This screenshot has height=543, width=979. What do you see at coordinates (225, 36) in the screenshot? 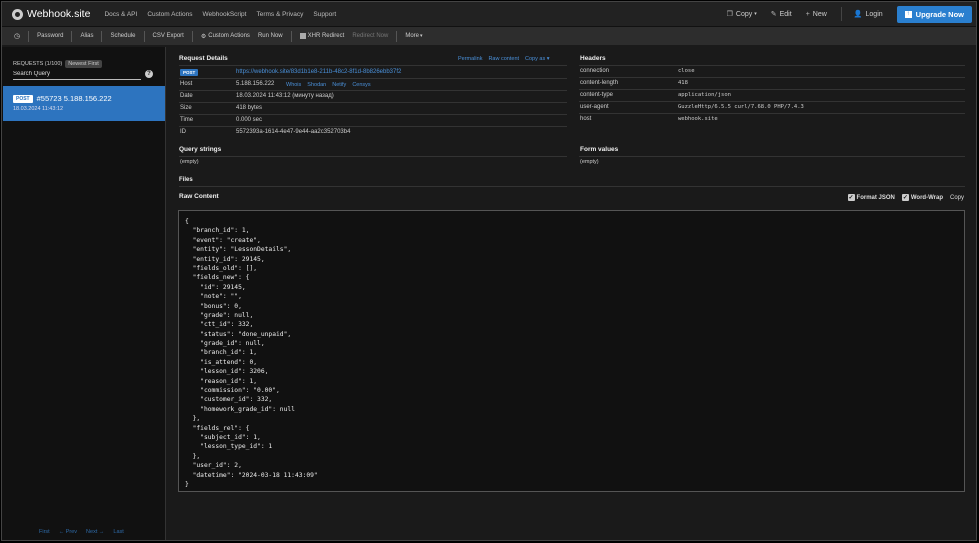
I see `custom-actions-button: ⚙ Custom Actions` at bounding box center [225, 36].